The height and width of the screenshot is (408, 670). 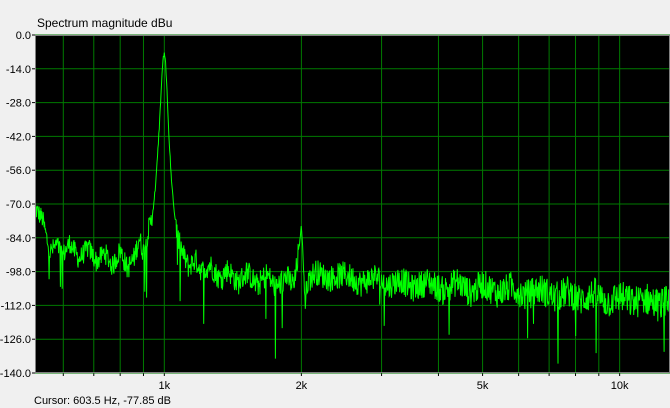 I want to click on y-tick-label: -70.0, so click(x=18, y=205).